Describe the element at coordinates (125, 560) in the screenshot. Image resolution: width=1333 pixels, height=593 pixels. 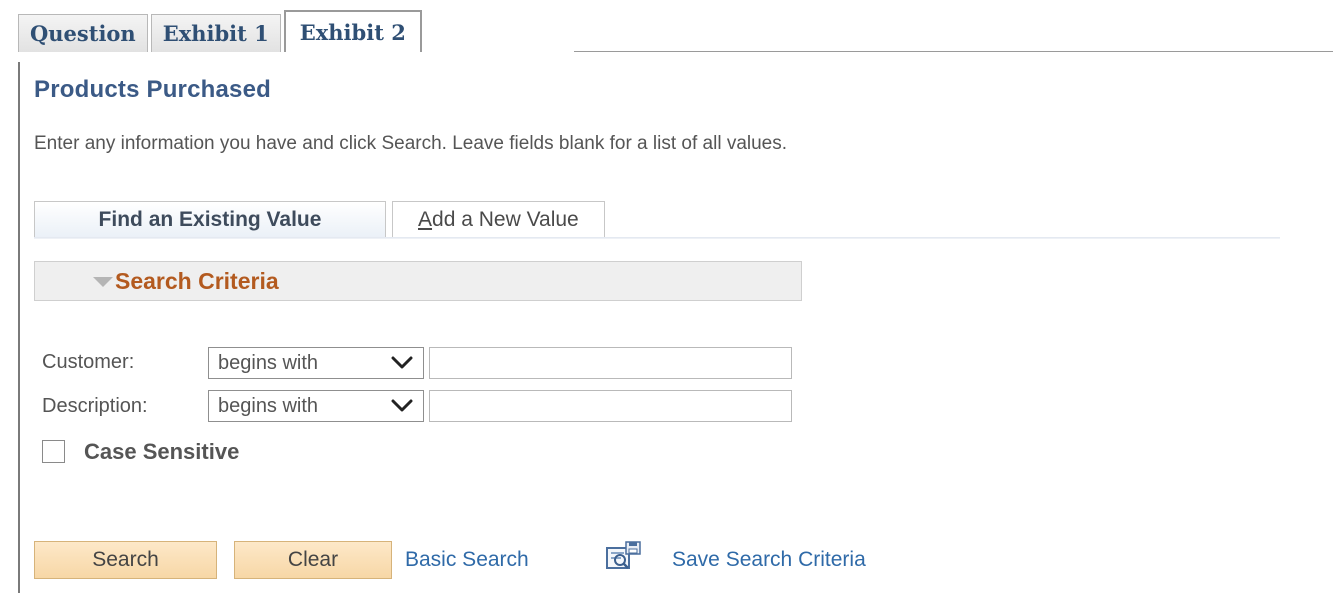
I see `search-button: Search` at that location.